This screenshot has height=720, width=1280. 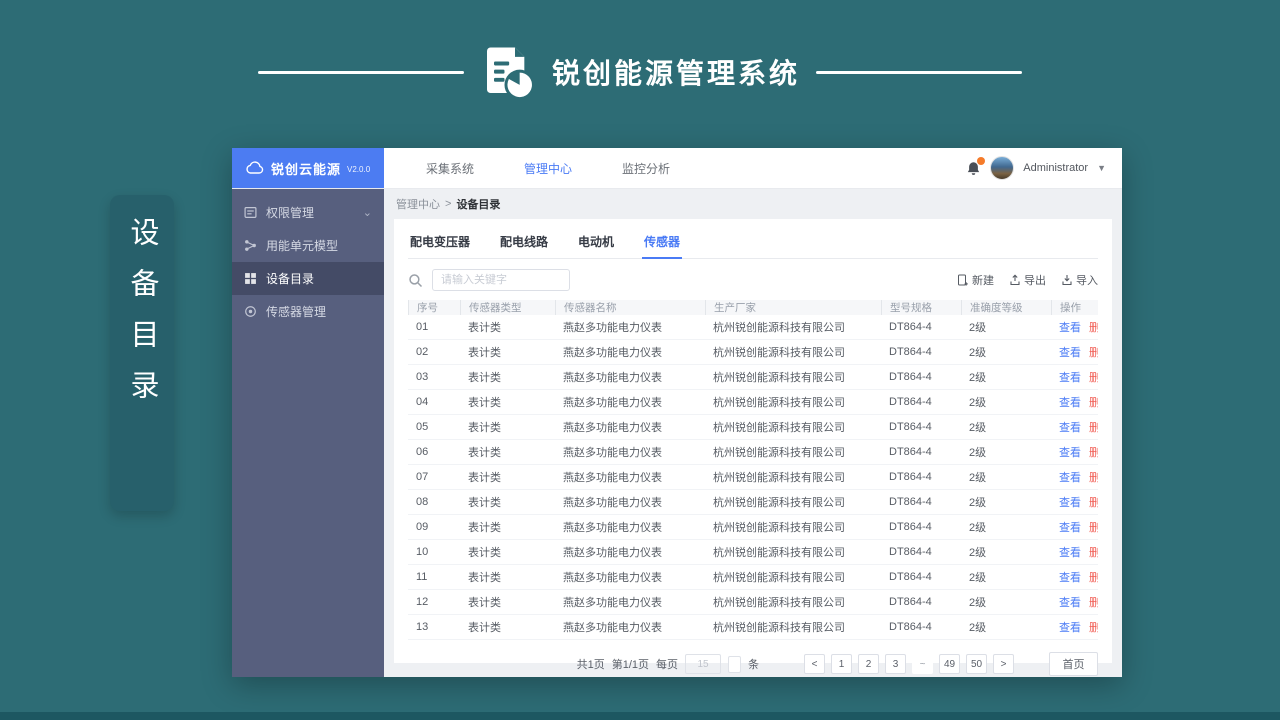 What do you see at coordinates (921, 307) in the screenshot?
I see `column-header: 型号规格` at bounding box center [921, 307].